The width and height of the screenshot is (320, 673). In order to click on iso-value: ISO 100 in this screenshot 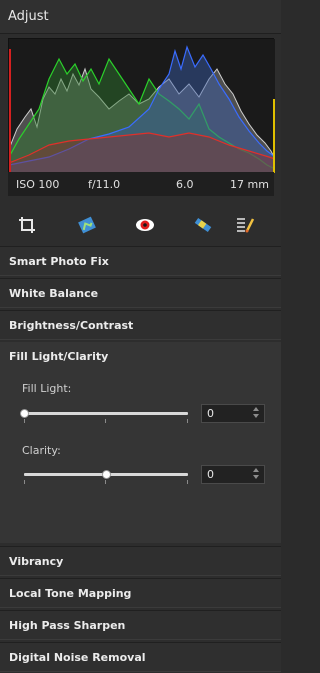, I will do `click(38, 184)`.